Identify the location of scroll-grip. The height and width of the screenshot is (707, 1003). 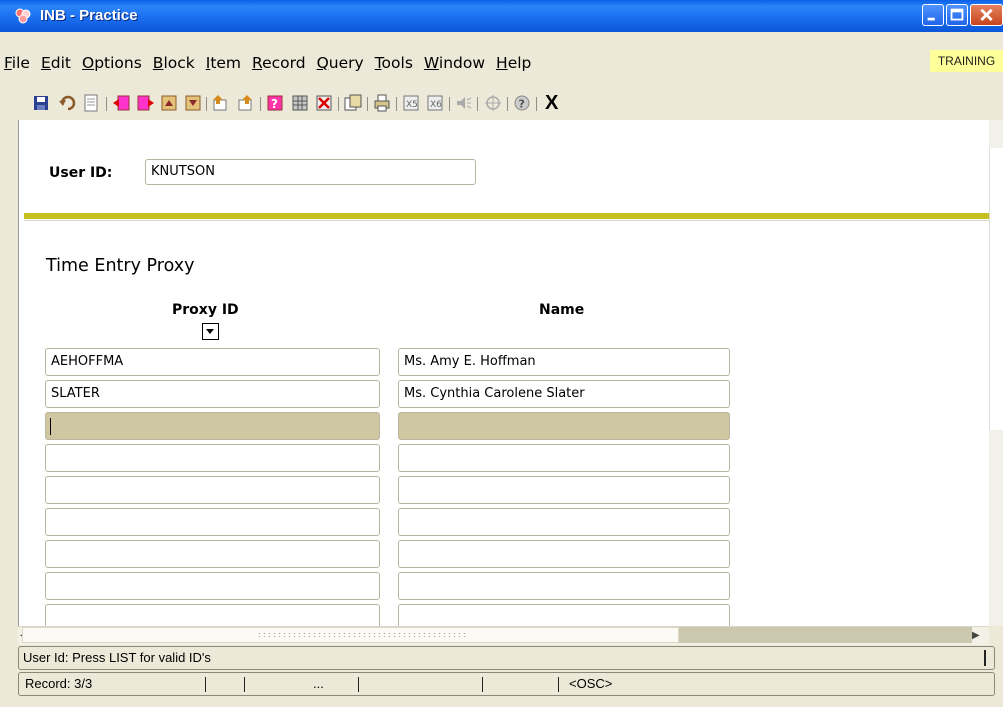
(362, 635).